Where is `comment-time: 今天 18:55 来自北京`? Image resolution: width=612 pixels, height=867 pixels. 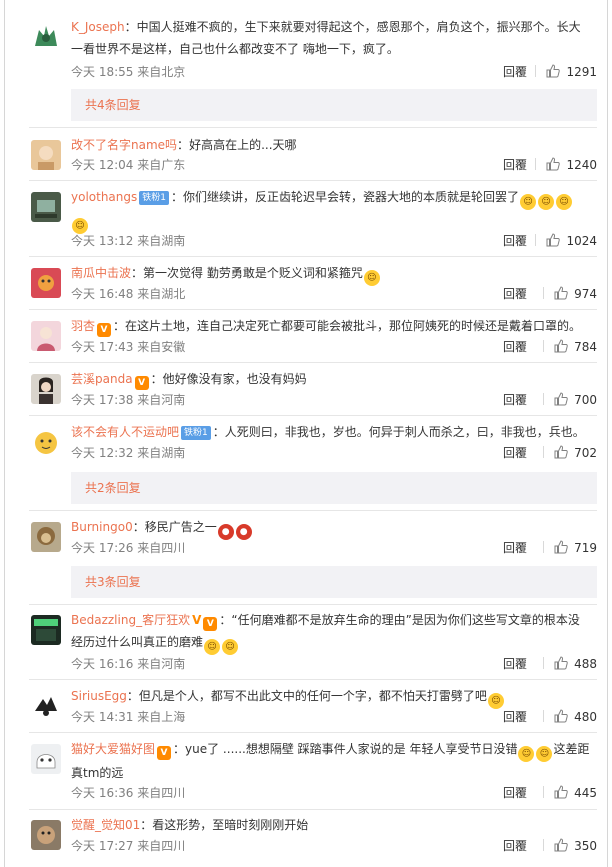
comment-time: 今天 18:55 来自北京 is located at coordinates (128, 72).